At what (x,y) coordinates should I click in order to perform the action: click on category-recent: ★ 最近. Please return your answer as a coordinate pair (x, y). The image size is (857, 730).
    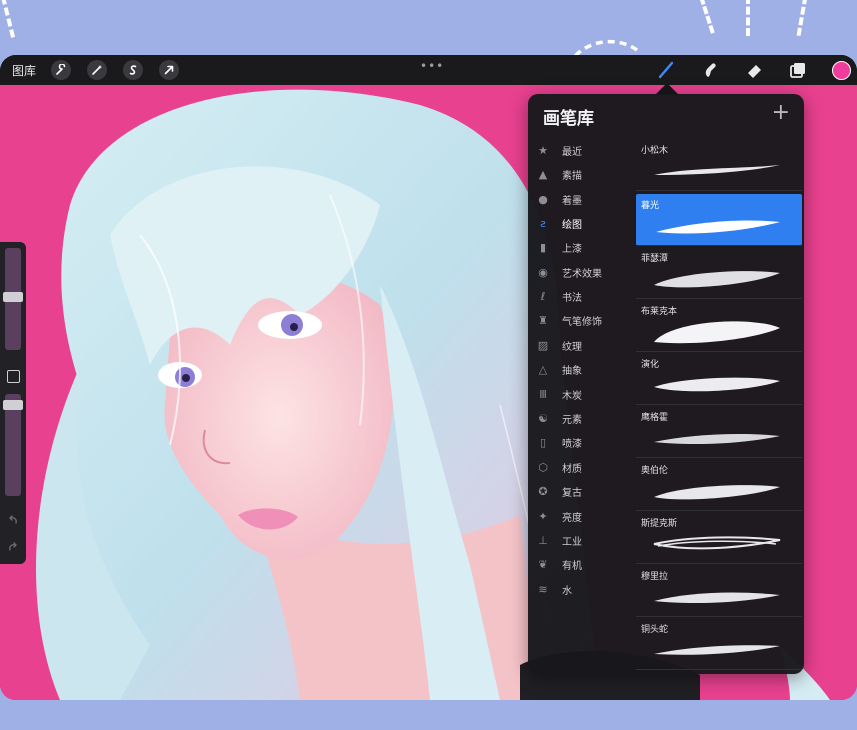
    Looking at the image, I should click on (559, 150).